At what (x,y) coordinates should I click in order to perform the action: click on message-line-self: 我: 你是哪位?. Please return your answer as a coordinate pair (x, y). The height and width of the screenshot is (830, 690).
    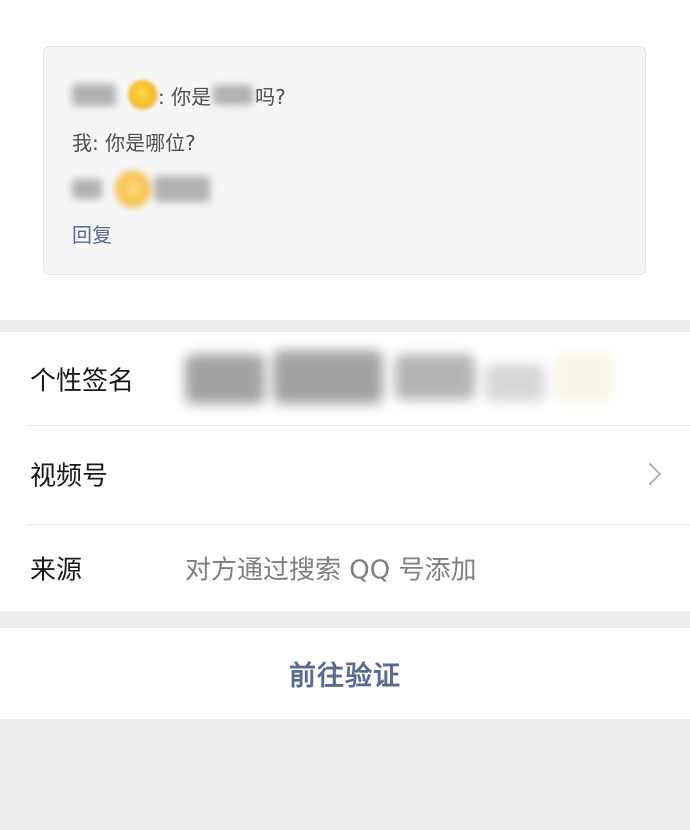
    Looking at the image, I should click on (134, 141).